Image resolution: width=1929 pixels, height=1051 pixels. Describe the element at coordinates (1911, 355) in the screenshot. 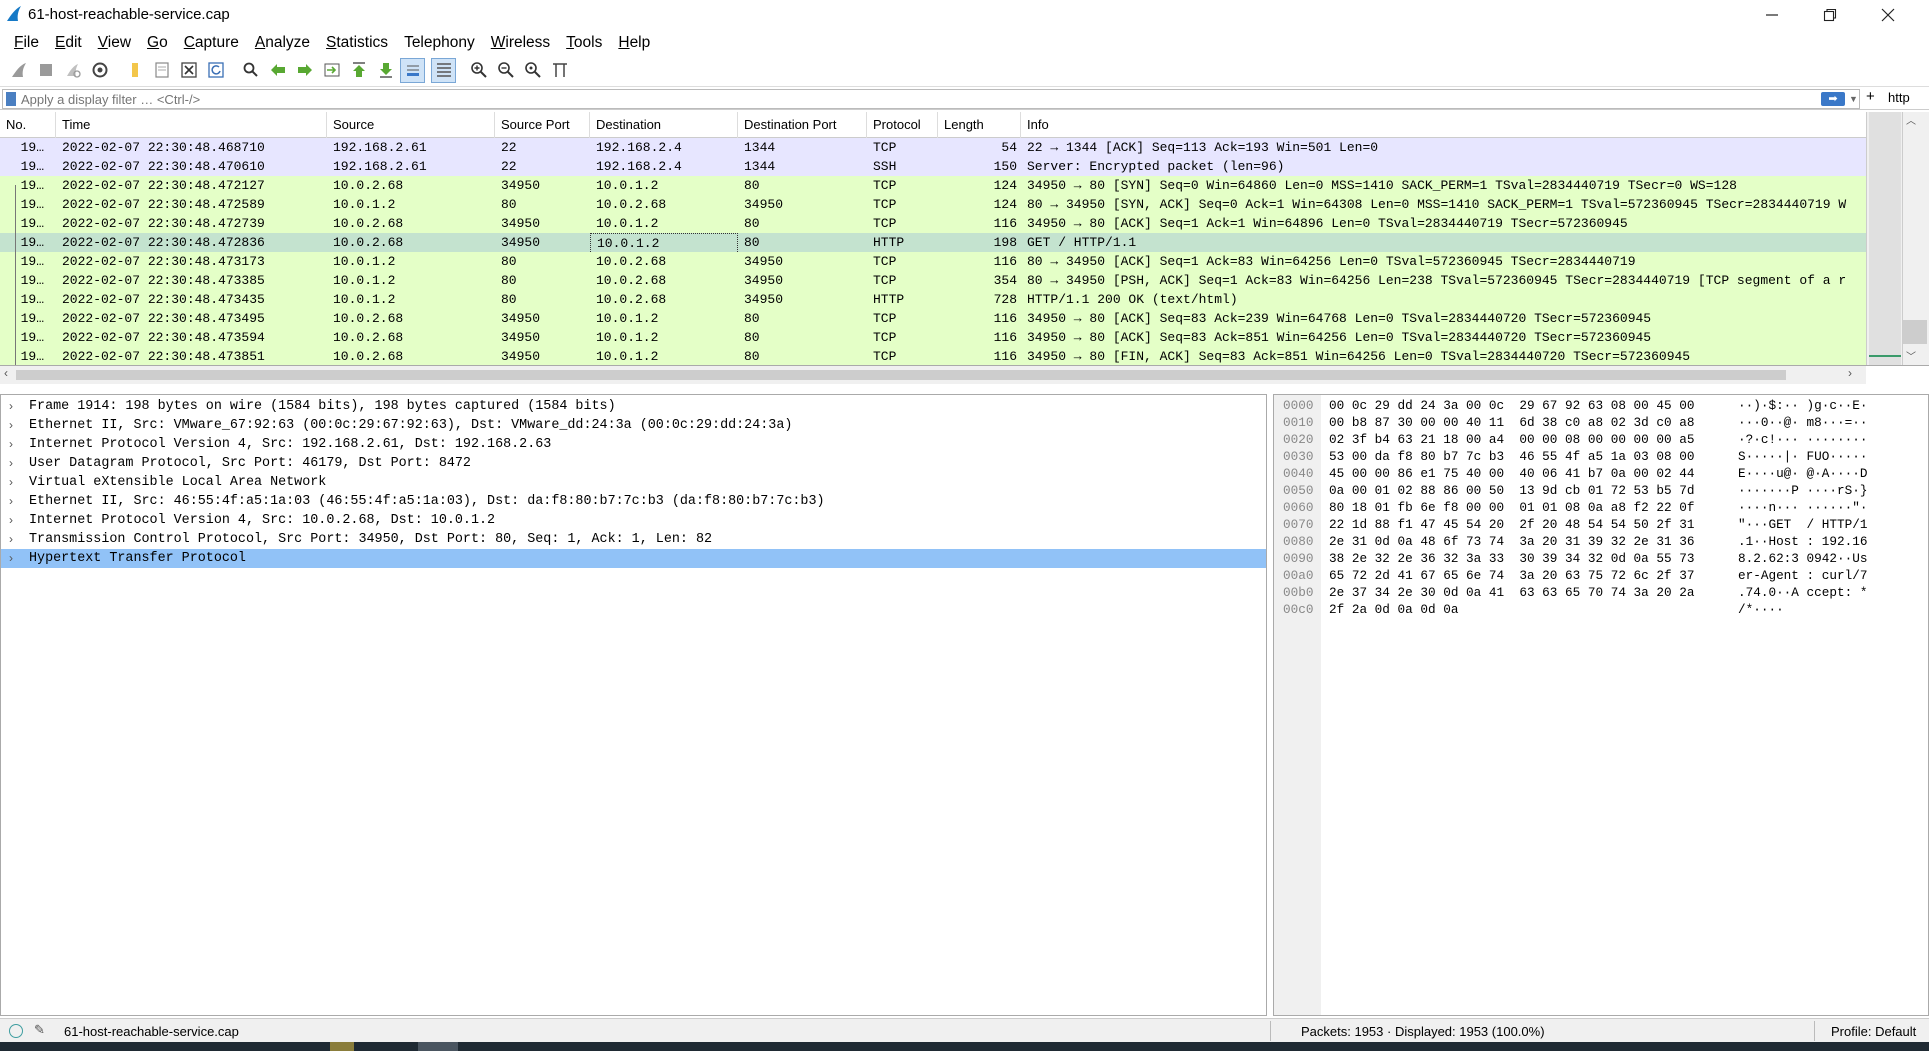

I see `chevron-down-icon: ﹀` at that location.